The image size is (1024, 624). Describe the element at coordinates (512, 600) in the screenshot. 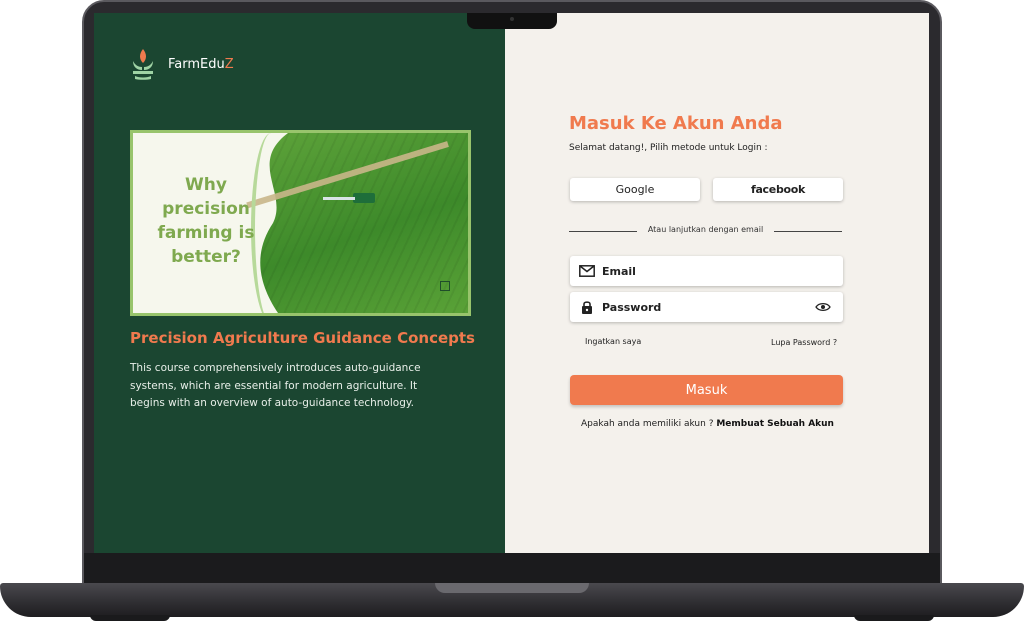

I see `laptop-base` at that location.